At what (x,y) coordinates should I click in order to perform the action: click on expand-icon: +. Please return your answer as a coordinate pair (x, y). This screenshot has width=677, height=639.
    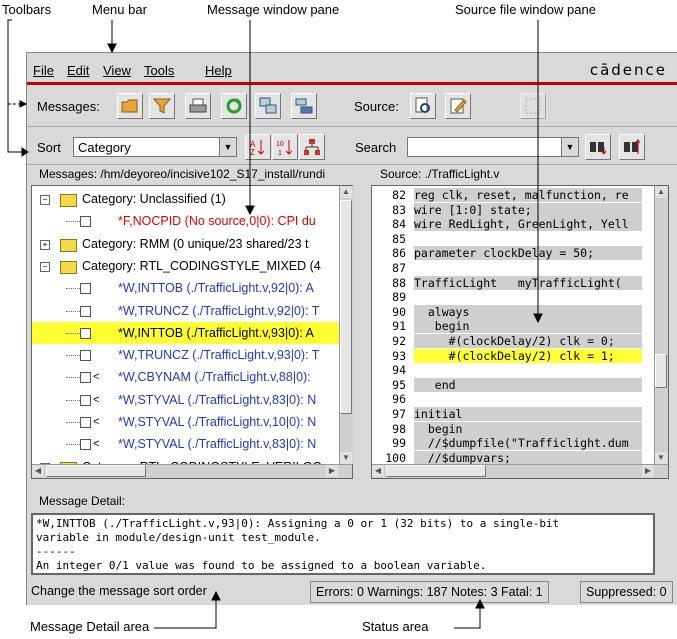
    Looking at the image, I should click on (45, 244).